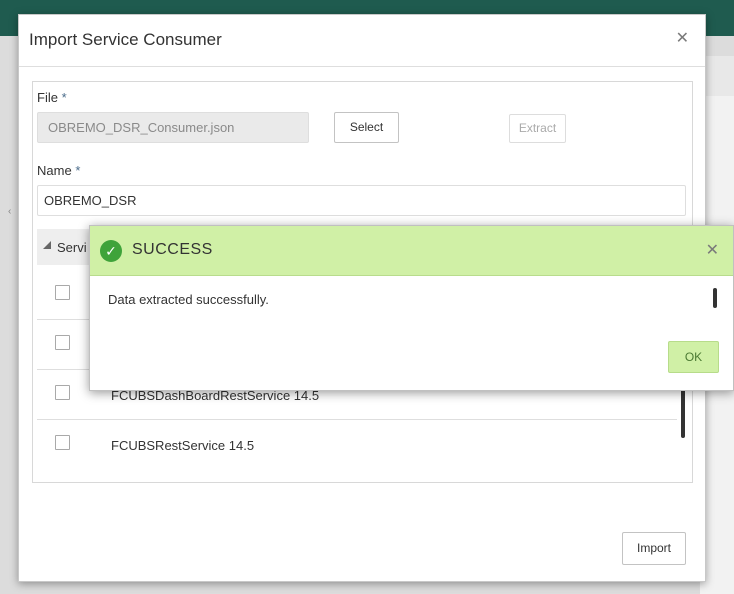  Describe the element at coordinates (361, 200) in the screenshot. I see `name-field: OBREMO_DSR` at that location.